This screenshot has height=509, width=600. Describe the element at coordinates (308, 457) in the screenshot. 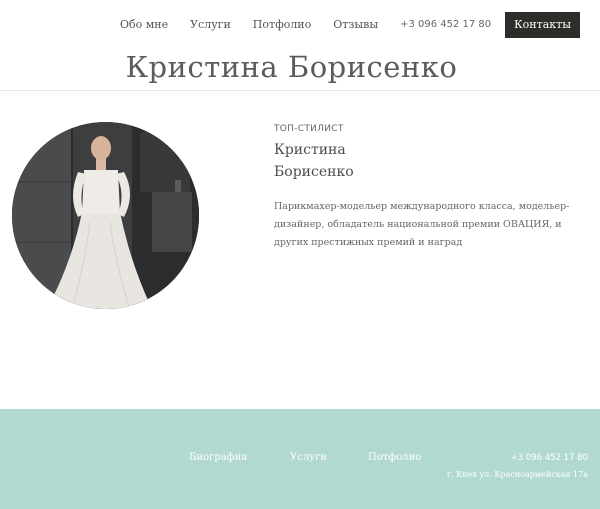

I see `footer-link-services: Услуги` at that location.